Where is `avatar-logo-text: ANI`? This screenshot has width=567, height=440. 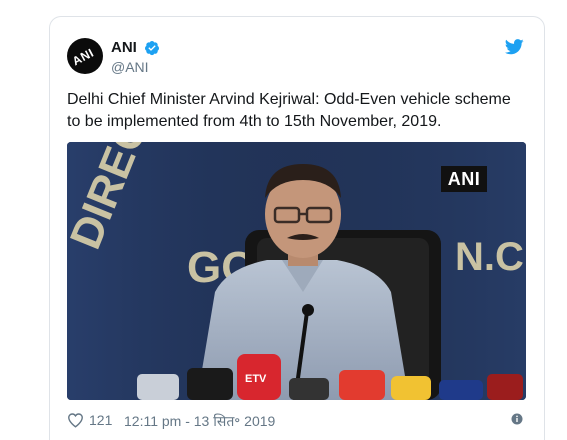 avatar-logo-text: ANI is located at coordinates (83, 57).